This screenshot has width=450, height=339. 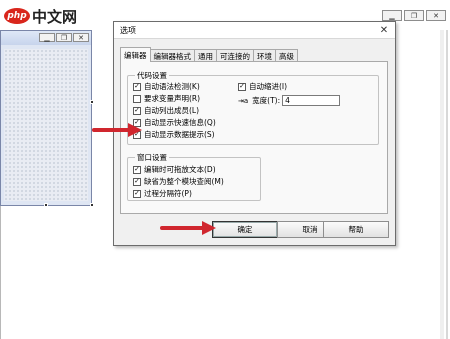 I want to click on tab-width-row: ⇥a 宽度(T): 4, so click(x=289, y=100).